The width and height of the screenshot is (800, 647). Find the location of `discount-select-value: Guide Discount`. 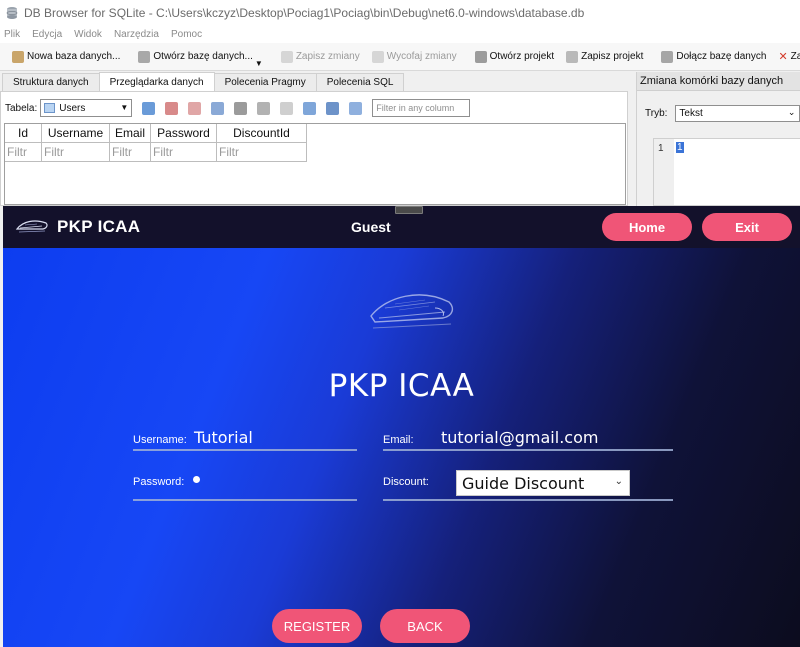

discount-select-value: Guide Discount is located at coordinates (523, 483).